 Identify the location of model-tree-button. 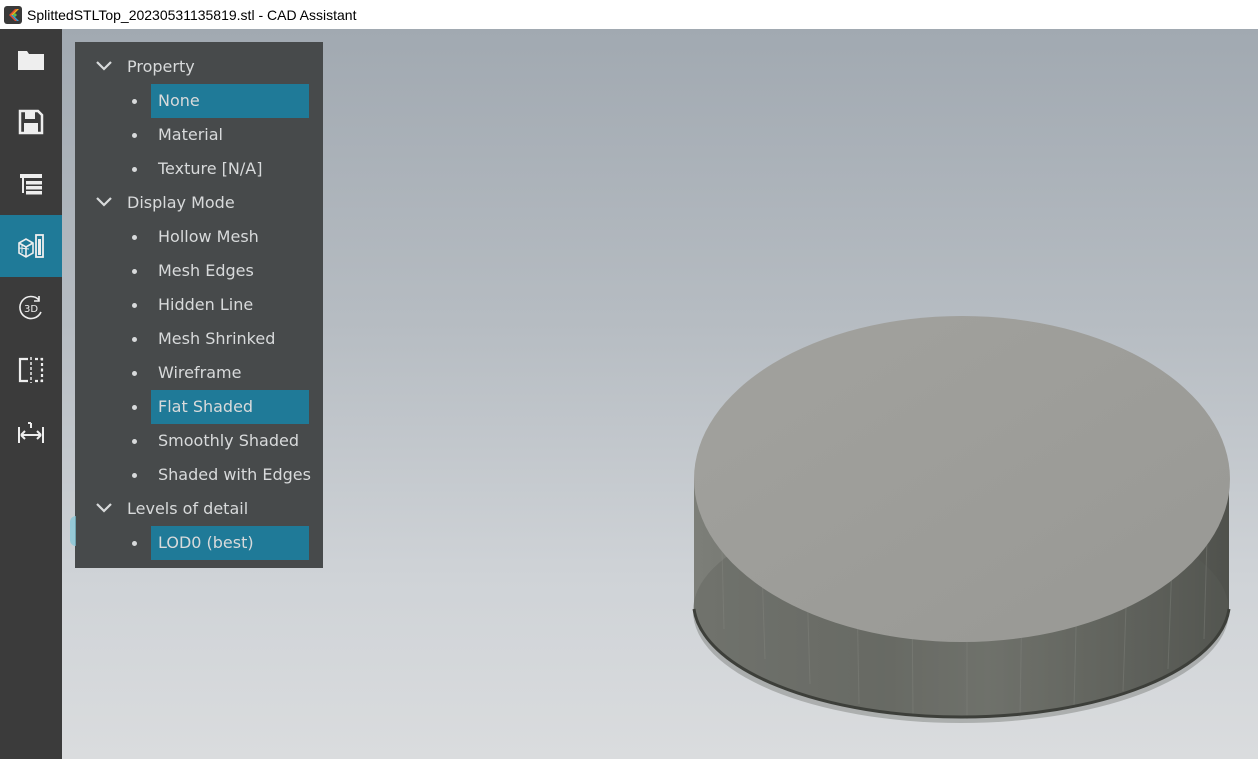
(31, 184).